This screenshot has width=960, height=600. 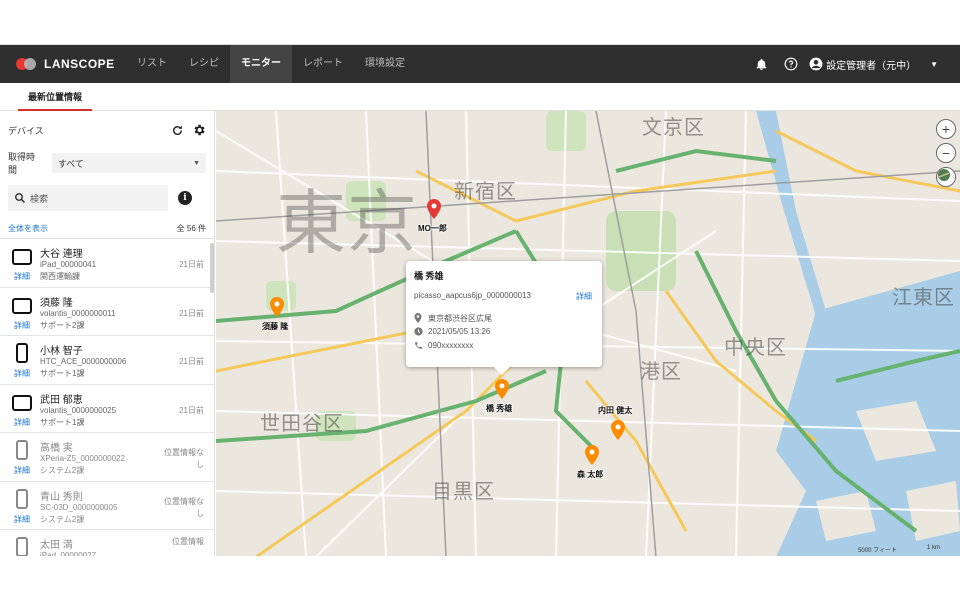 I want to click on last-updated: 位置情報なし, so click(x=184, y=458).